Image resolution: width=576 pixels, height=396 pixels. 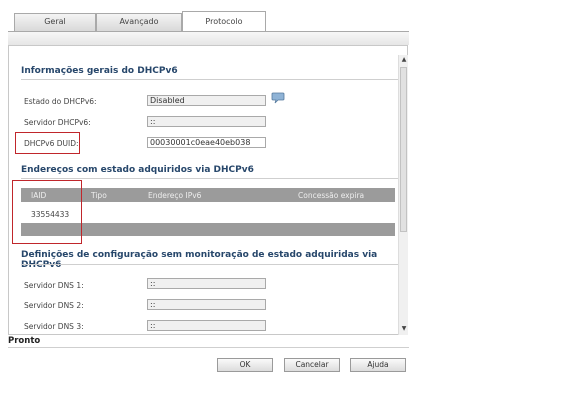 I want to click on scroll-down-arrow-icon: ▼, so click(x=404, y=329).